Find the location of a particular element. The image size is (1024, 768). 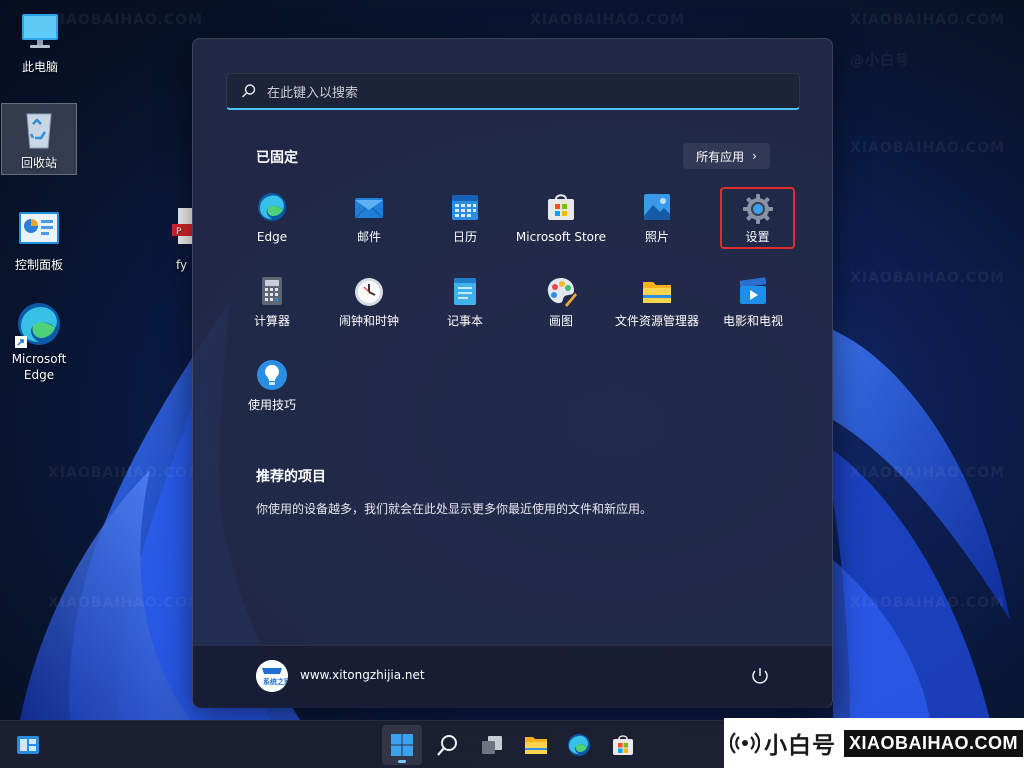

app-label: 闹钟和时钟 is located at coordinates (368, 321).